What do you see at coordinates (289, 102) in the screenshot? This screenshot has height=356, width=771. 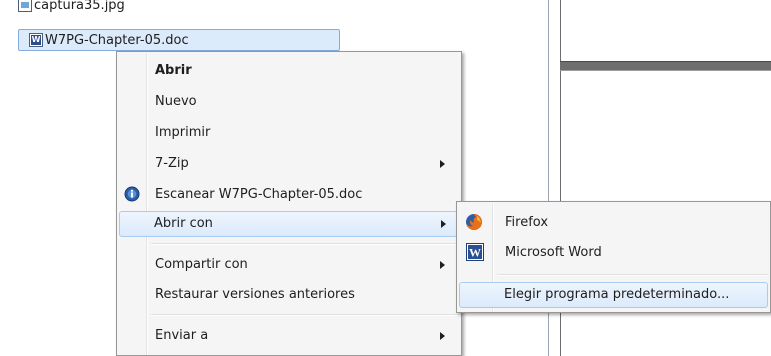 I see `menu-item-nuevo: Nuevo` at bounding box center [289, 102].